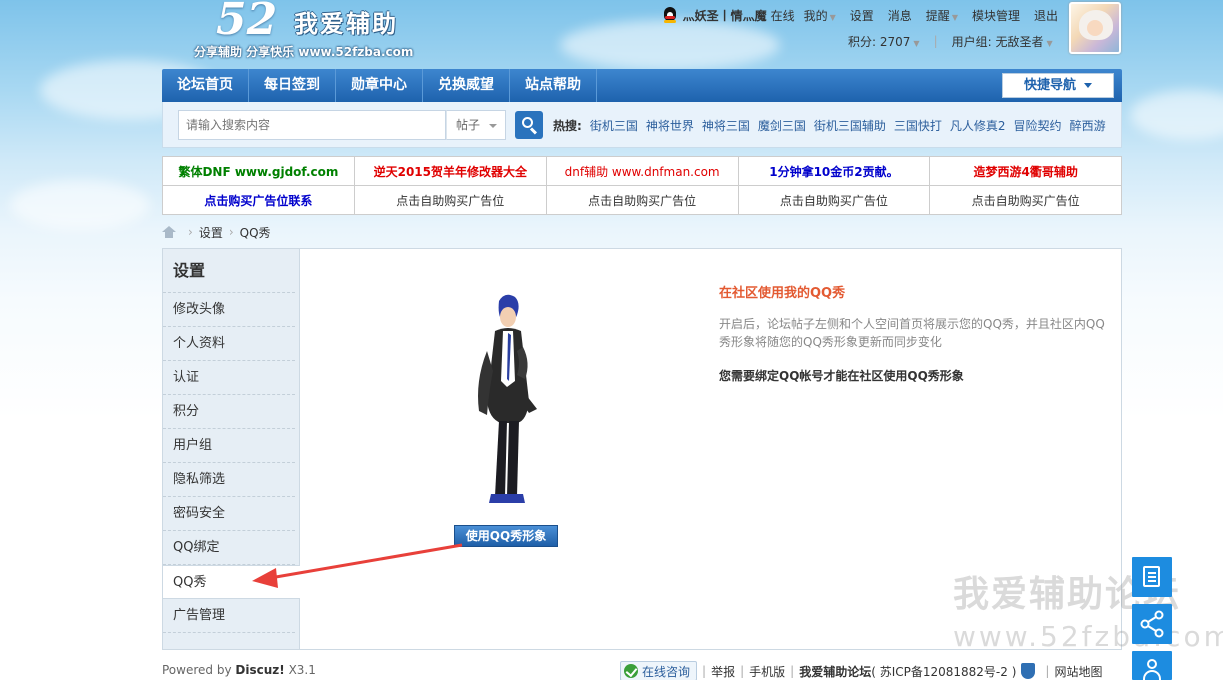  Describe the element at coordinates (292, 85) in the screenshot. I see `nav-item-checkin: 每日签到` at that location.